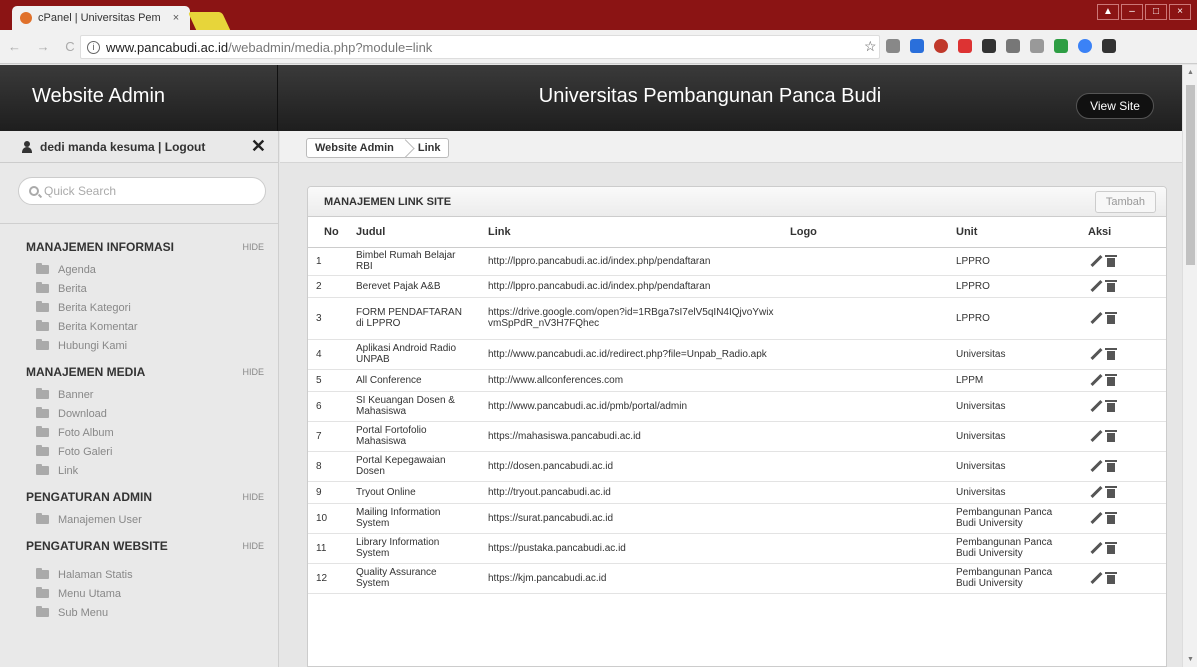  I want to click on cell-no: 11, so click(328, 548).